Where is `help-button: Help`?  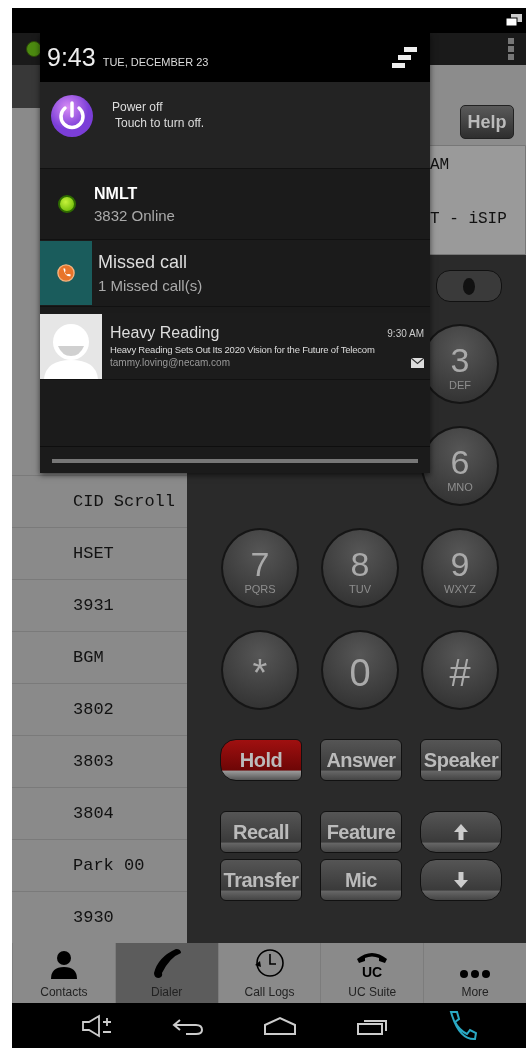 help-button: Help is located at coordinates (487, 122).